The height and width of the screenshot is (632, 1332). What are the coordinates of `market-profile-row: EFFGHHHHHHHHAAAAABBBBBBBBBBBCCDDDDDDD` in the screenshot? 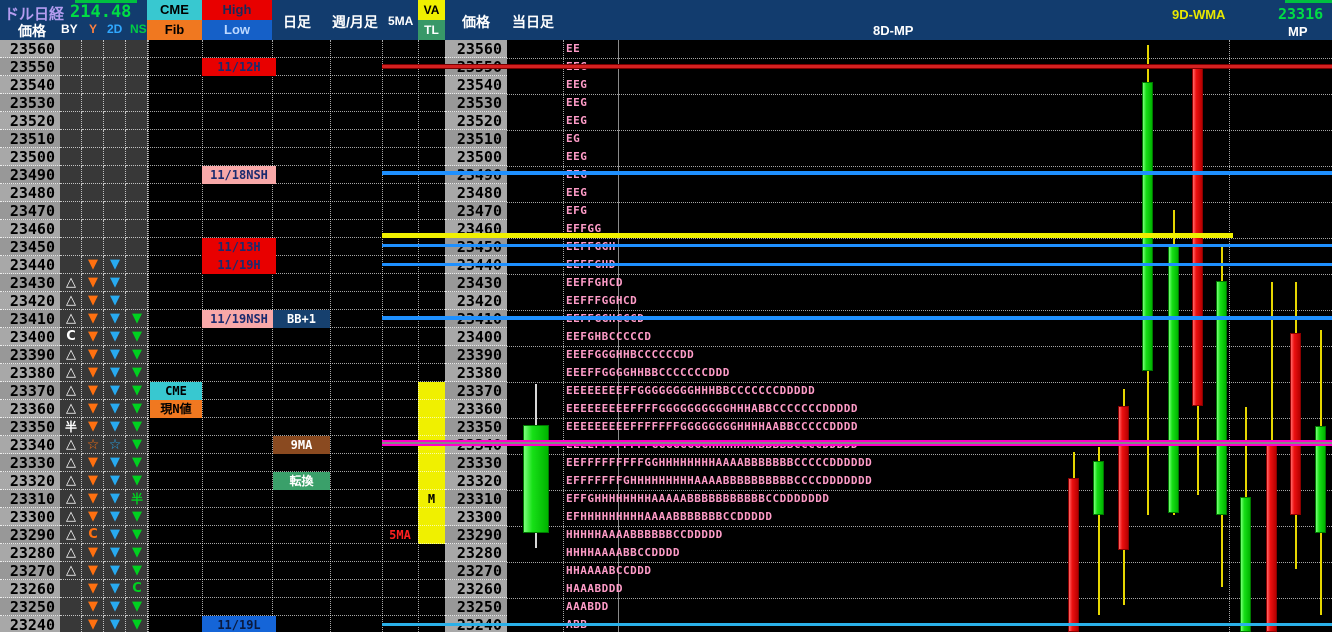 It's located at (698, 498).